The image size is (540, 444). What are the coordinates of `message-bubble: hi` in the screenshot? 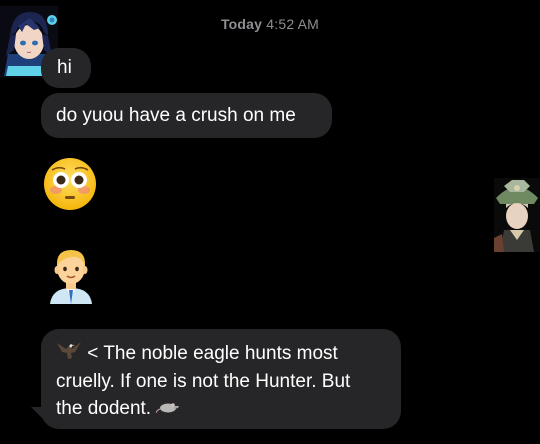 It's located at (66, 68).